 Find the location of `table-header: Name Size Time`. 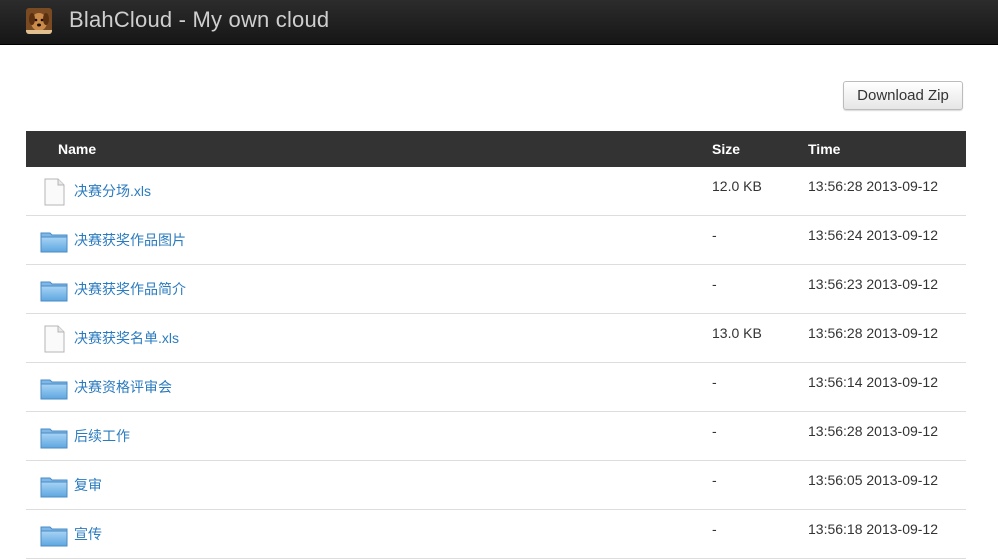

table-header: Name Size Time is located at coordinates (496, 149).